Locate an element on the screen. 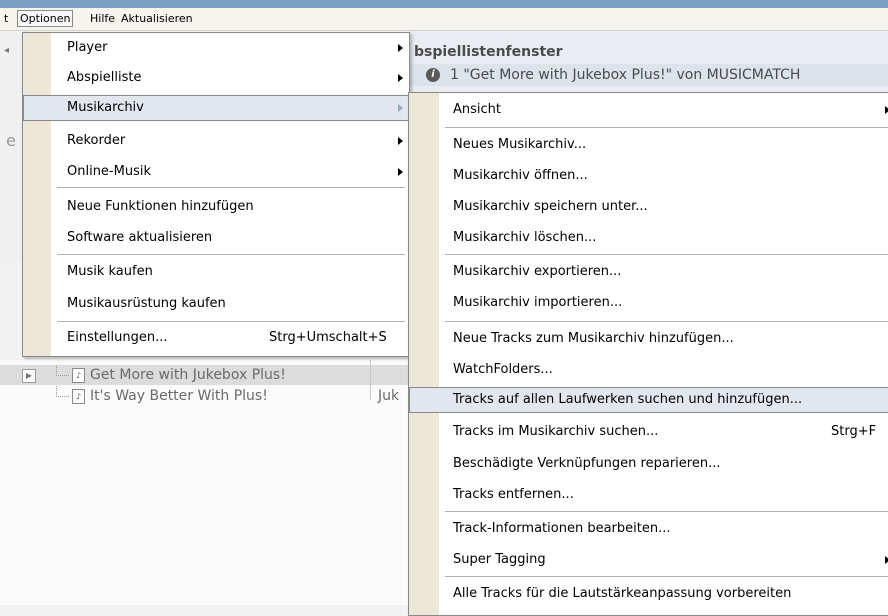 The image size is (888, 616). menu-item-label: Player is located at coordinates (87, 47).